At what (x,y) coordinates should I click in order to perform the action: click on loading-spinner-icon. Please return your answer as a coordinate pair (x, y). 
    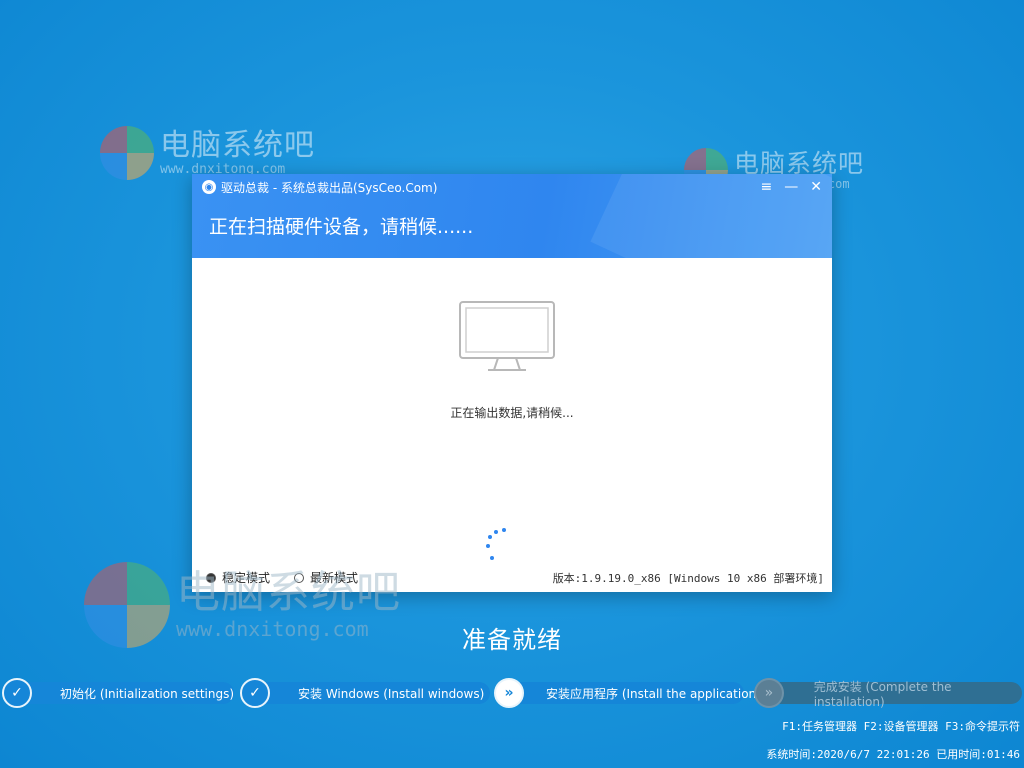
    Looking at the image, I should click on (497, 546).